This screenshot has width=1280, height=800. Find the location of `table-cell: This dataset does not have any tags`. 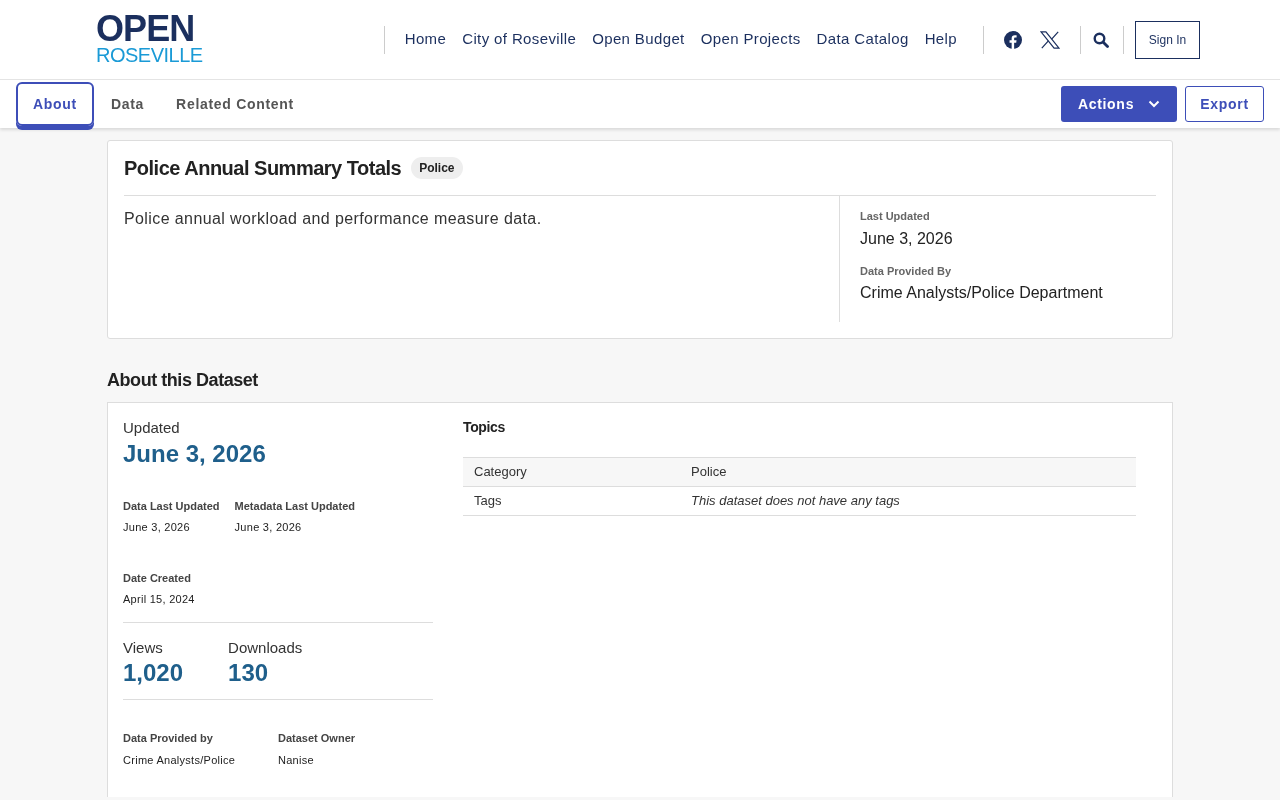

table-cell: This dataset does not have any tags is located at coordinates (913, 501).